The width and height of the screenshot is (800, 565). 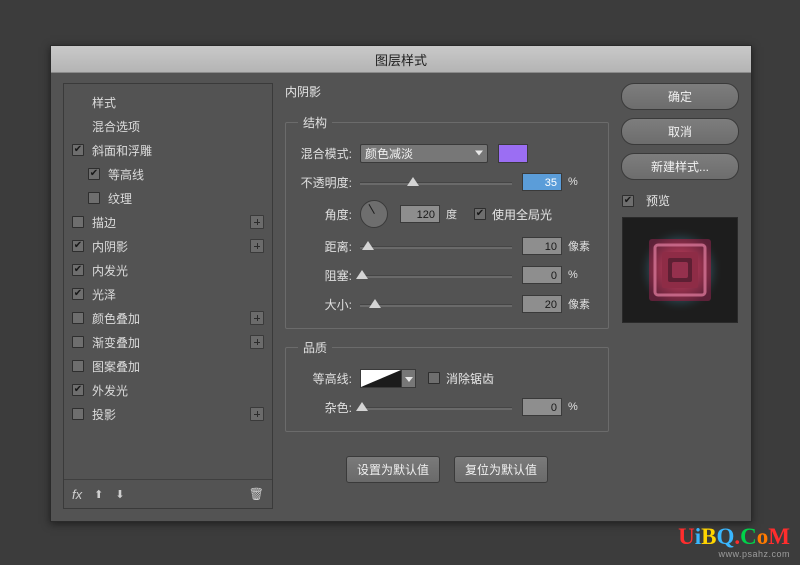 I want to click on size-input: 20, so click(x=542, y=304).